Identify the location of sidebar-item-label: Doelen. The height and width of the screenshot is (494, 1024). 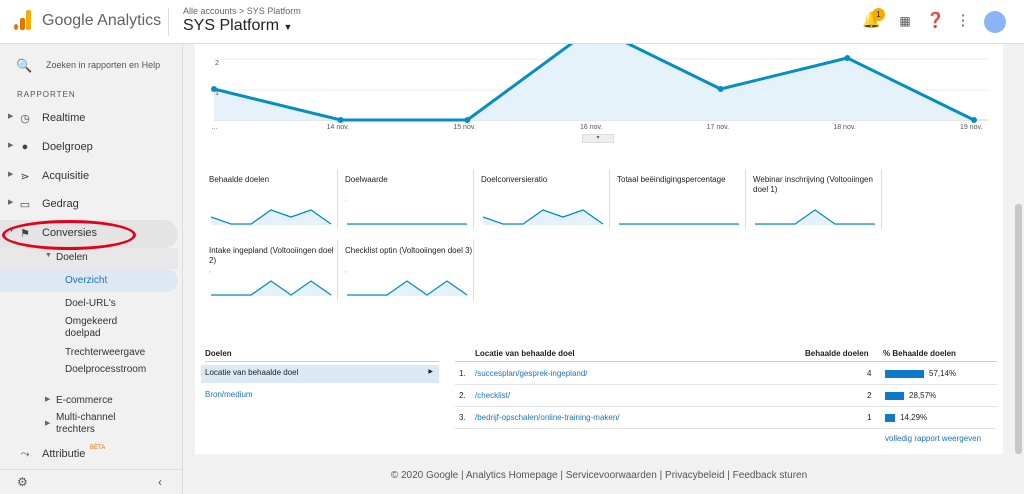
(72, 257).